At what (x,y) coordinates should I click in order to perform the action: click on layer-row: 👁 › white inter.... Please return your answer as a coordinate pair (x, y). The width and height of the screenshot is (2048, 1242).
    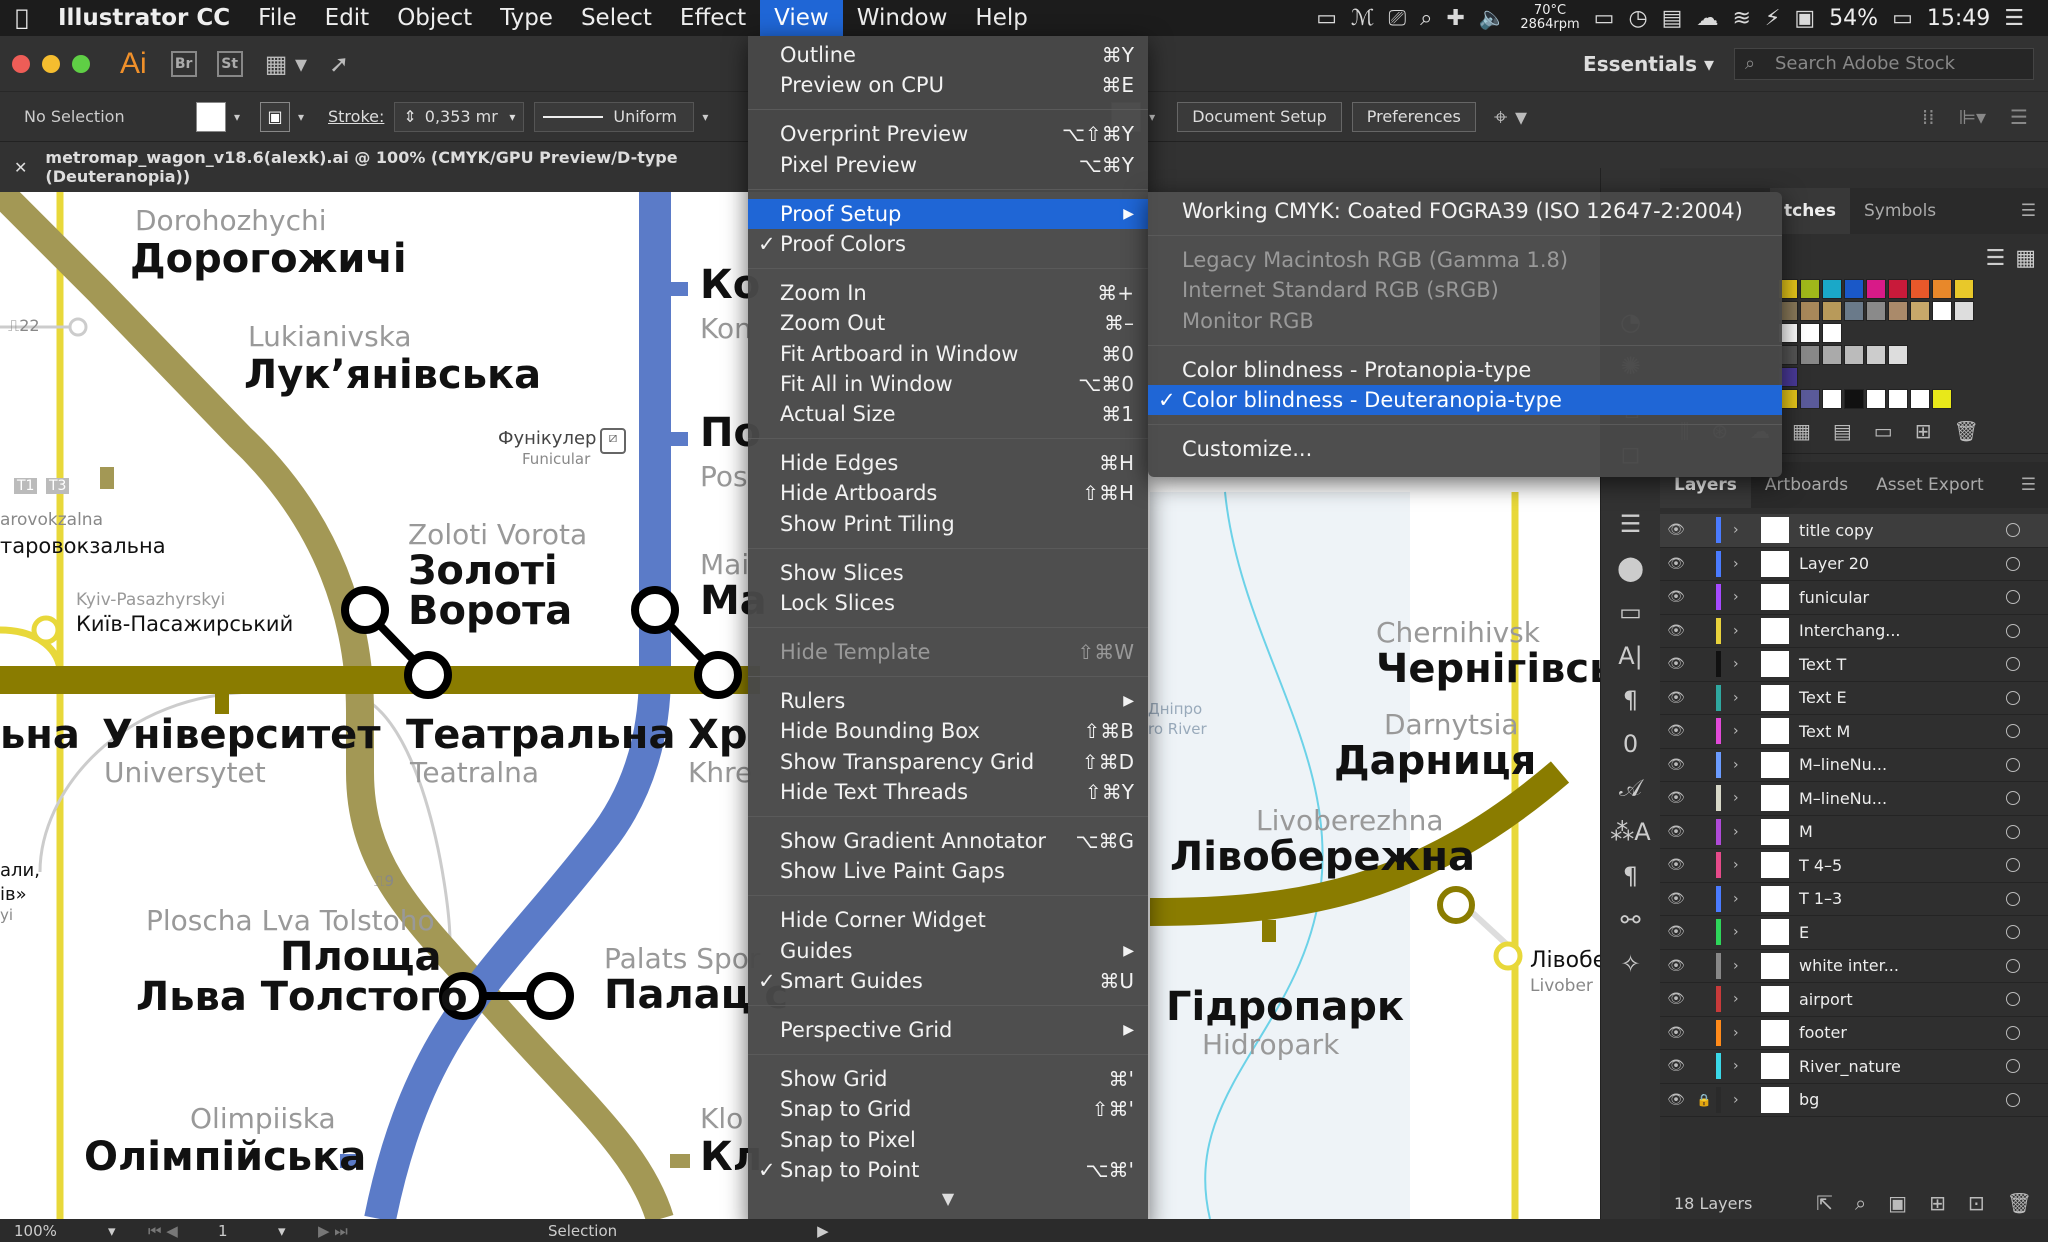
    Looking at the image, I should click on (1854, 966).